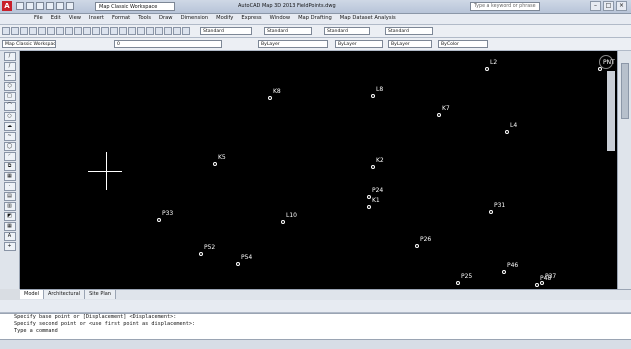  Describe the element at coordinates (226, 31) in the screenshot. I see `text-style-select: Standard` at that location.